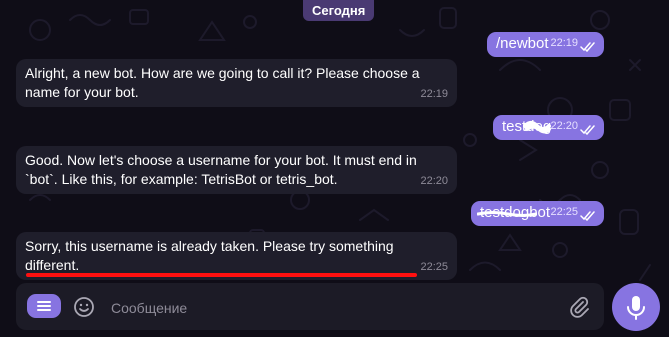  I want to click on menu-icon, so click(44, 306).